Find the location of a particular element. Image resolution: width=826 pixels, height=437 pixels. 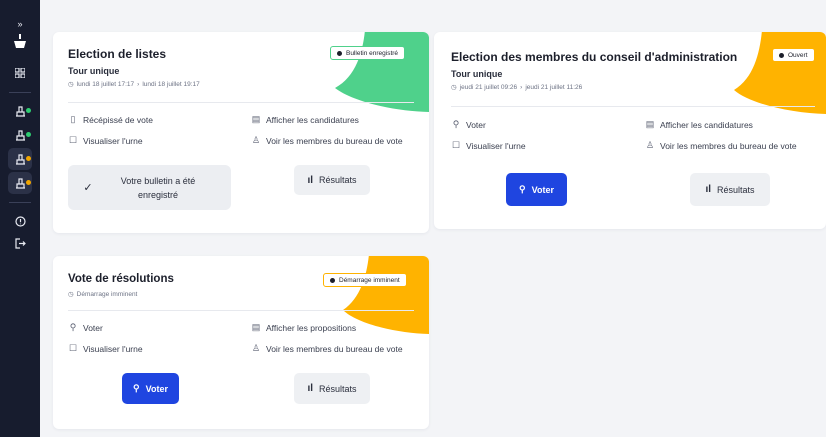

card-title: Vote de résolutions is located at coordinates (121, 279).